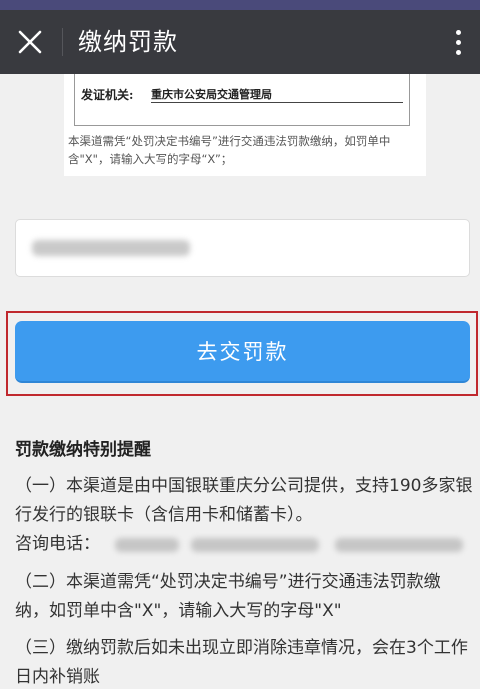 The image size is (480, 689). Describe the element at coordinates (211, 94) in the screenshot. I see `issuer-value: 重庆市公安局交通管理局` at that location.